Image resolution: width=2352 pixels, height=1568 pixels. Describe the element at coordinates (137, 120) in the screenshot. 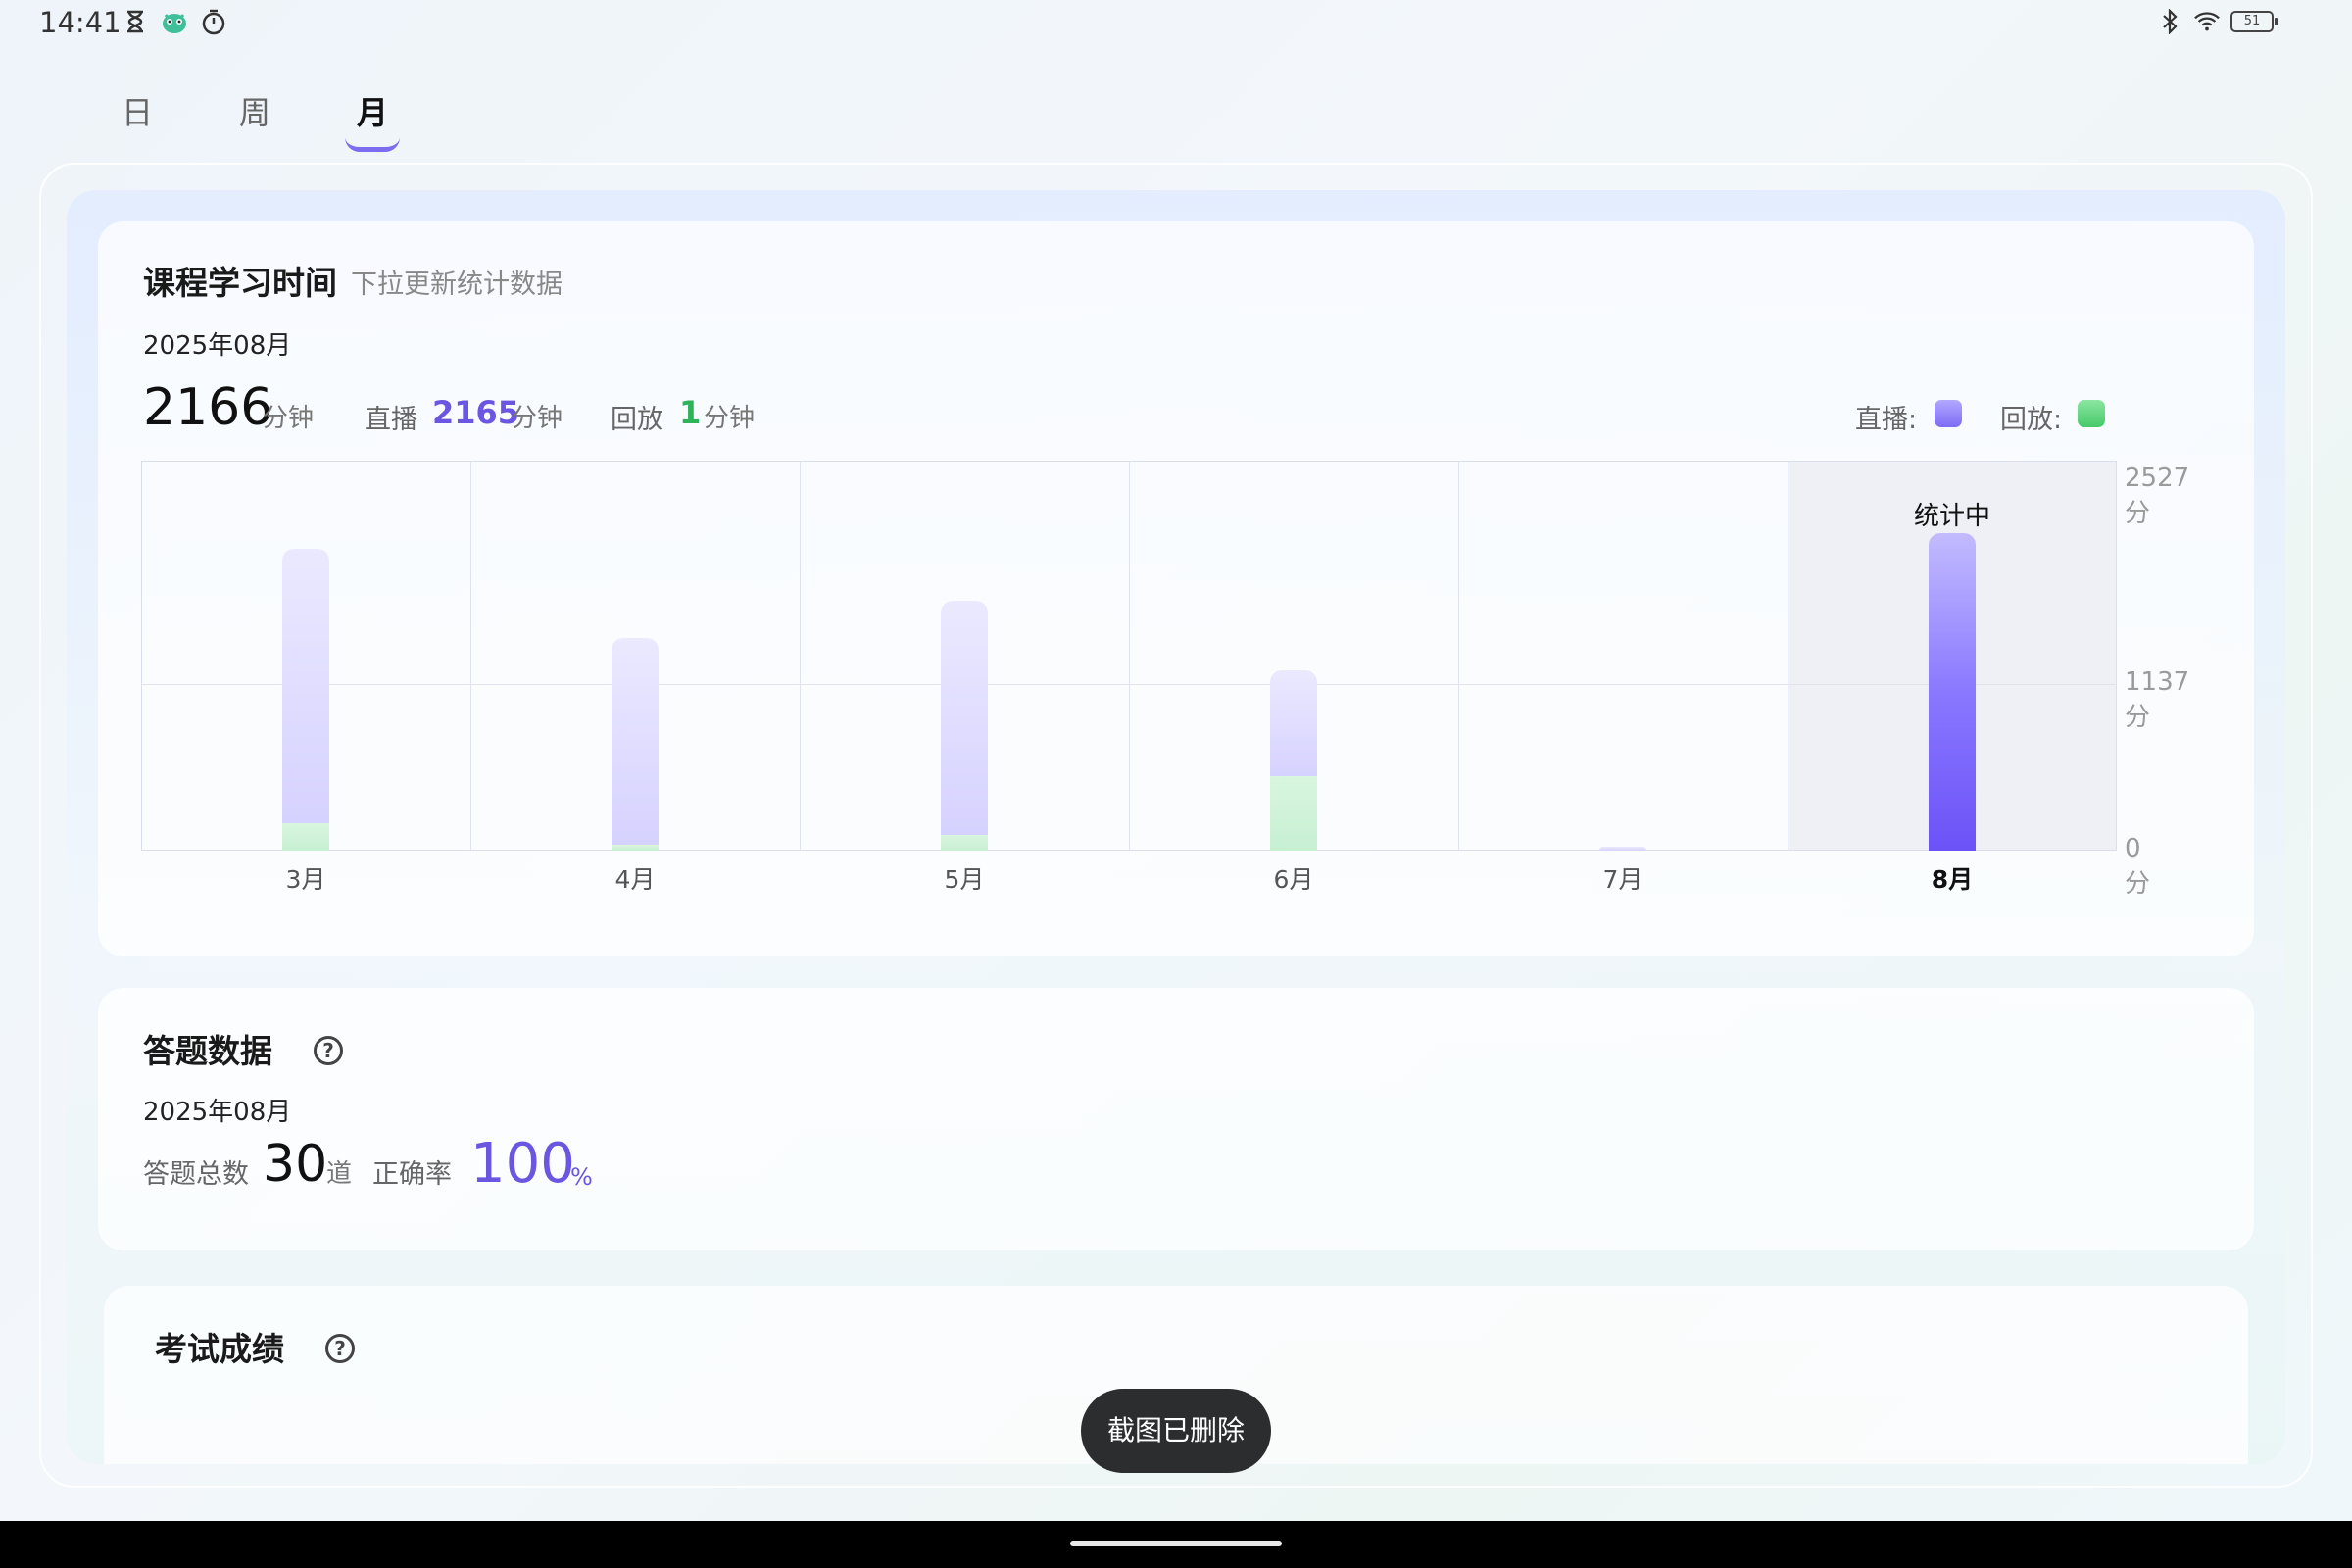

I see `tab-day: 日` at that location.